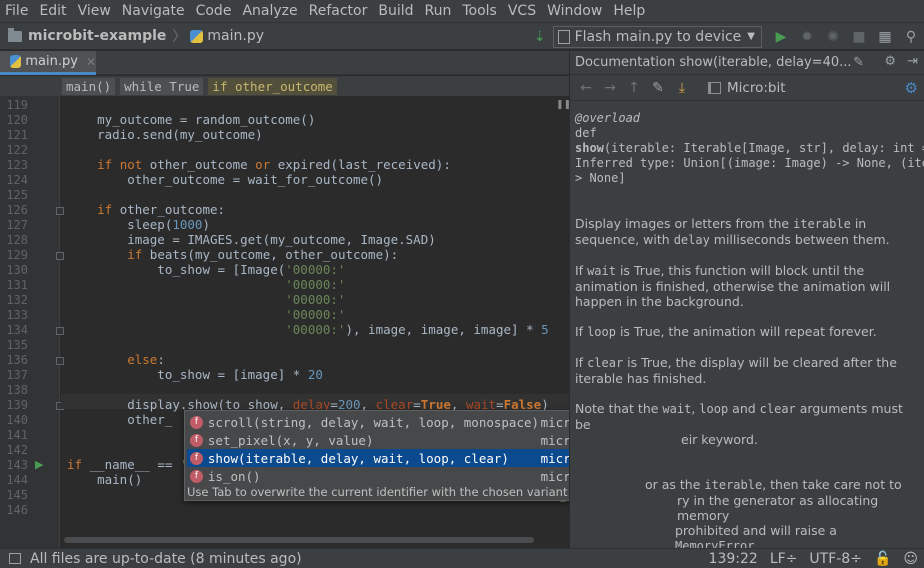  Describe the element at coordinates (17, 240) in the screenshot. I see `line-number: 128` at that location.